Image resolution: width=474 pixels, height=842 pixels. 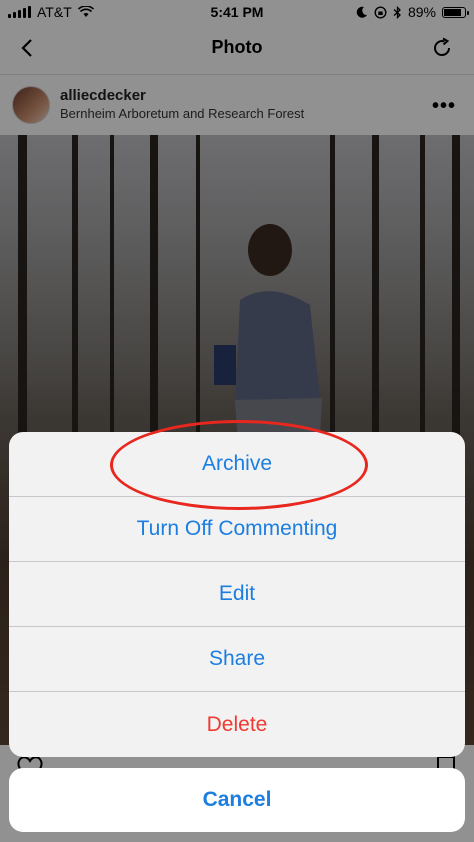 I want to click on edit-button: Edit, so click(x=237, y=594).